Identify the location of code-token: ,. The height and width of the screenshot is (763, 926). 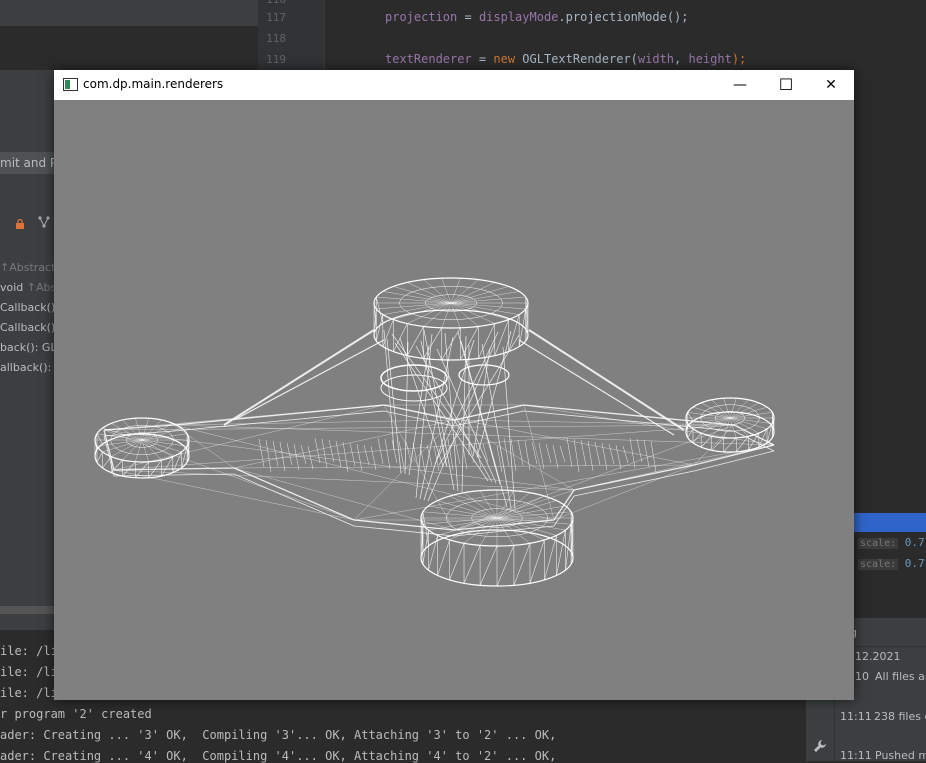
(681, 59).